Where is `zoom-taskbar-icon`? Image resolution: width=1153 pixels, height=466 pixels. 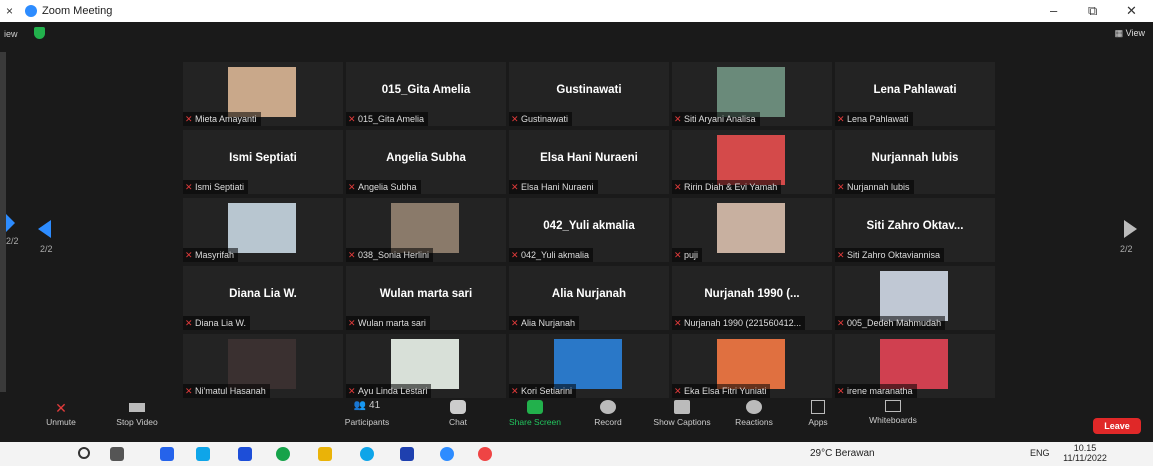 zoom-taskbar-icon is located at coordinates (447, 454).